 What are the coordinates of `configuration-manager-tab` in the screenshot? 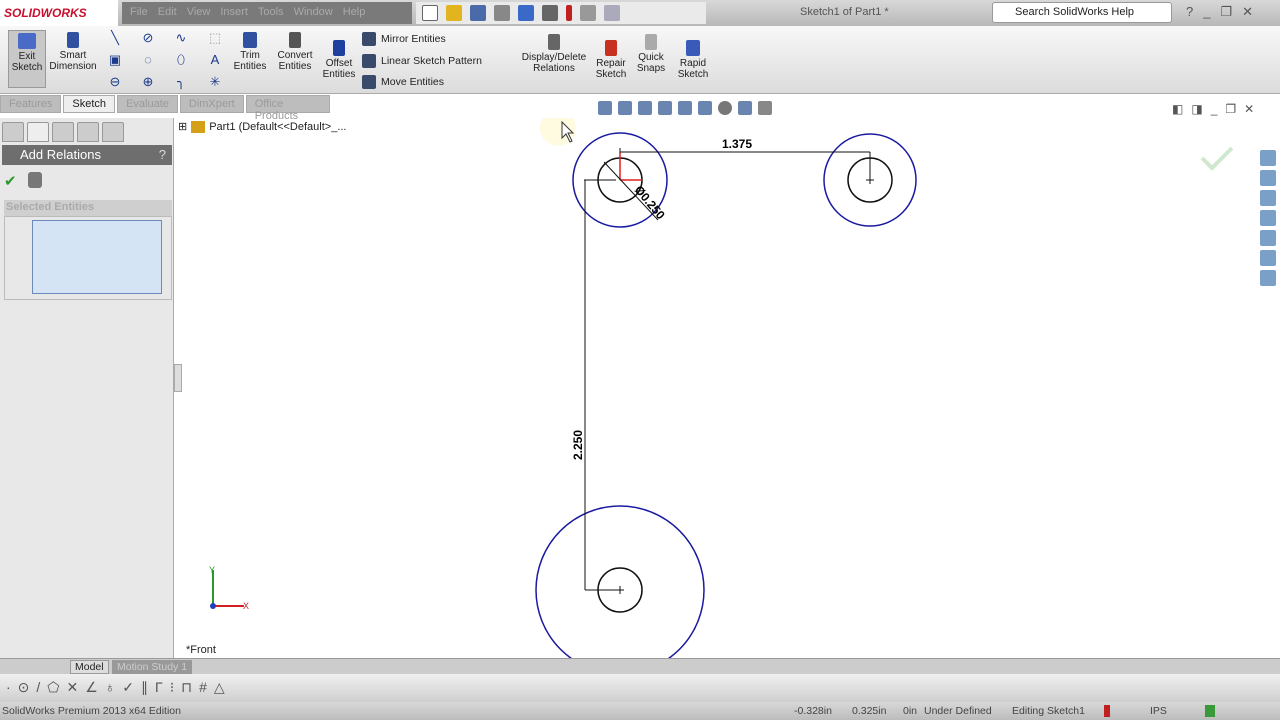 It's located at (63, 132).